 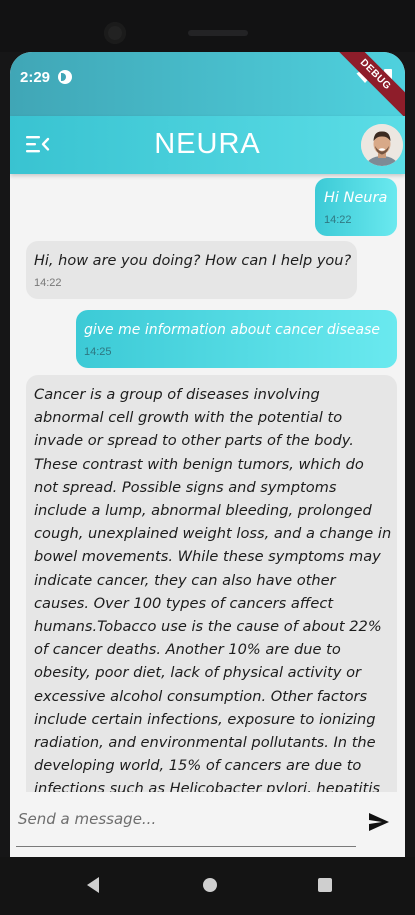 I want to click on message-text: give me information about cancer disease, so click(x=232, y=330).